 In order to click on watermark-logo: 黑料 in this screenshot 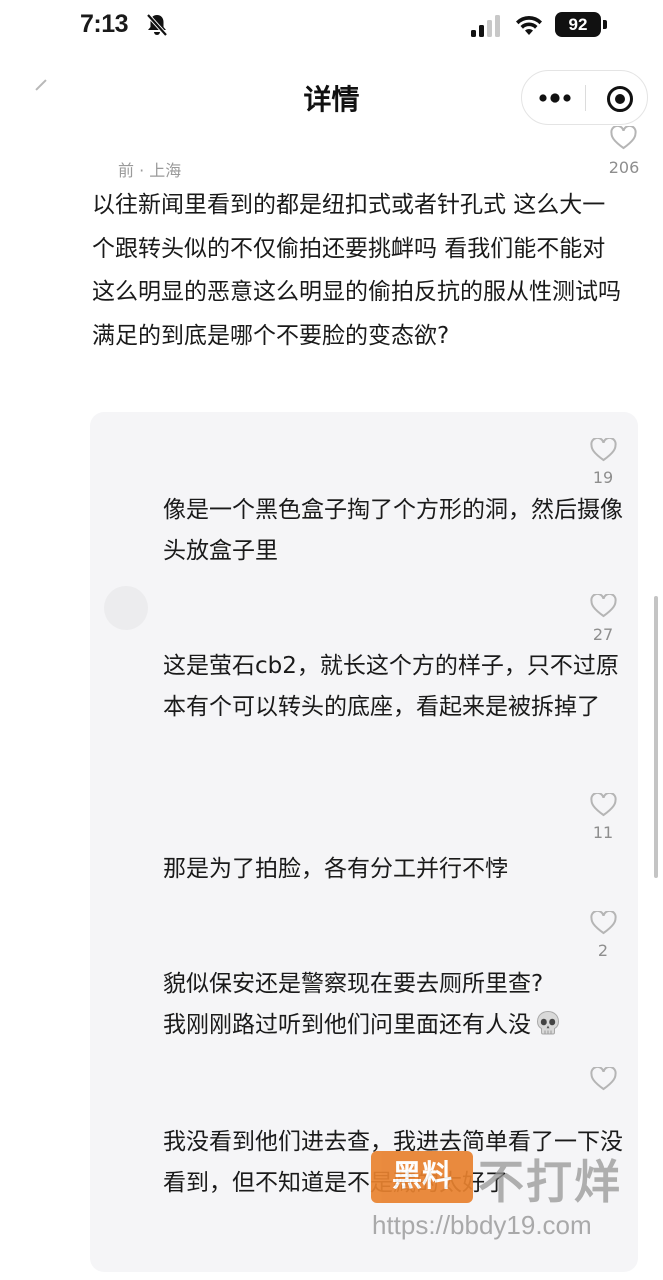, I will do `click(422, 1177)`.